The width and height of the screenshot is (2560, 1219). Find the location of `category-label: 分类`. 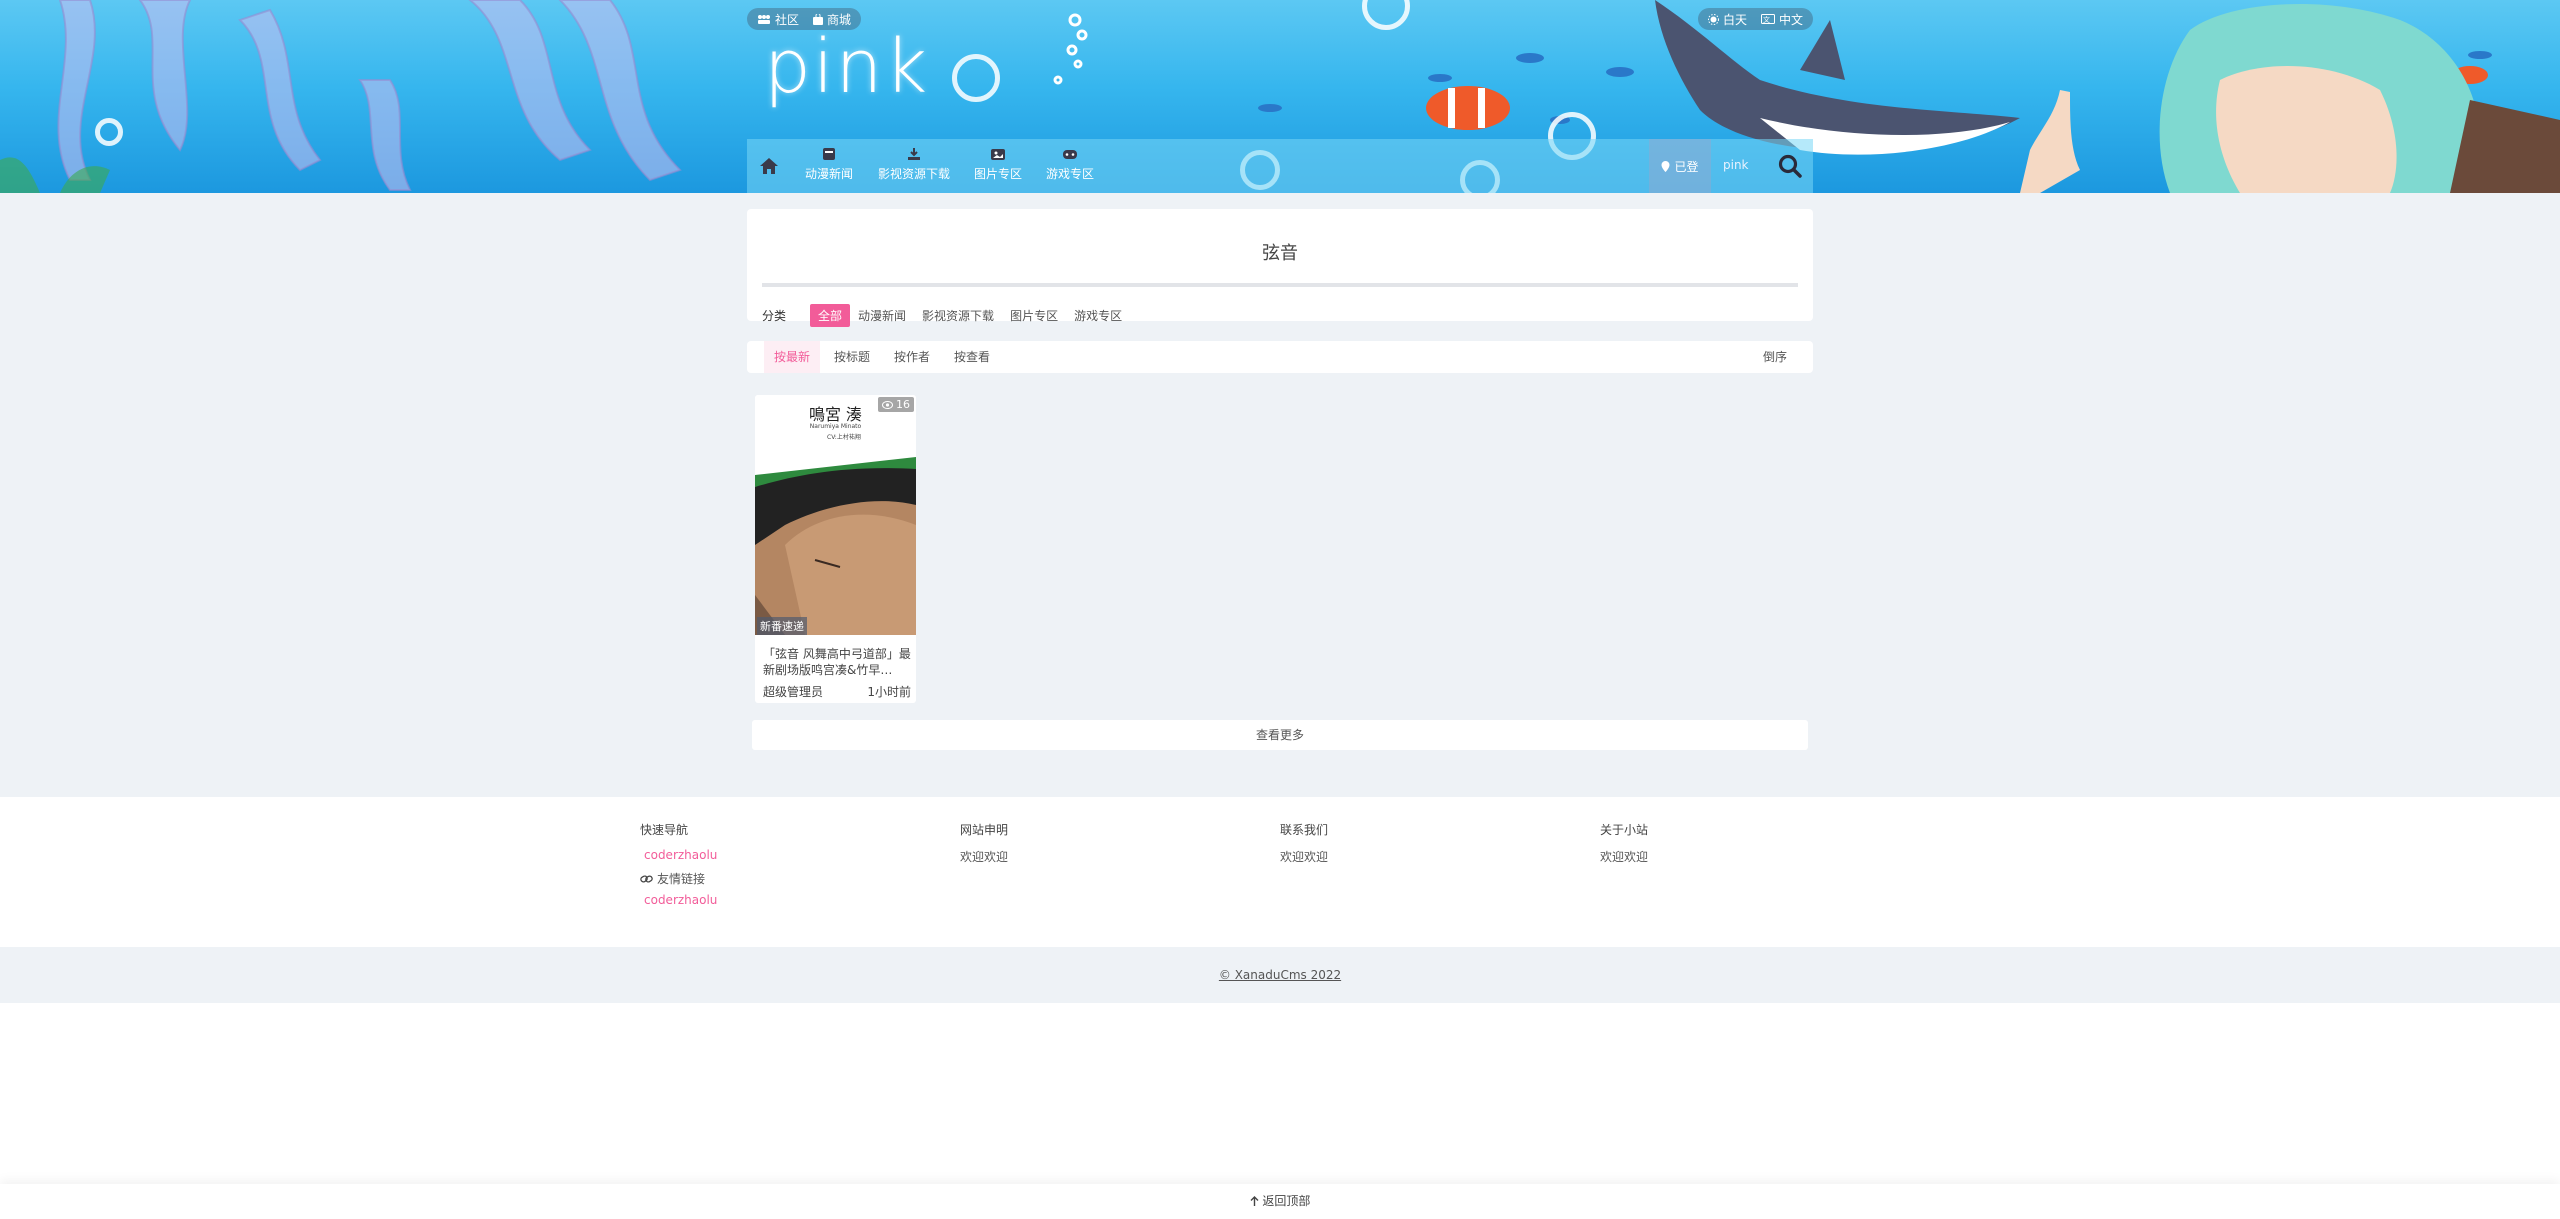

category-label: 分类 is located at coordinates (774, 316).